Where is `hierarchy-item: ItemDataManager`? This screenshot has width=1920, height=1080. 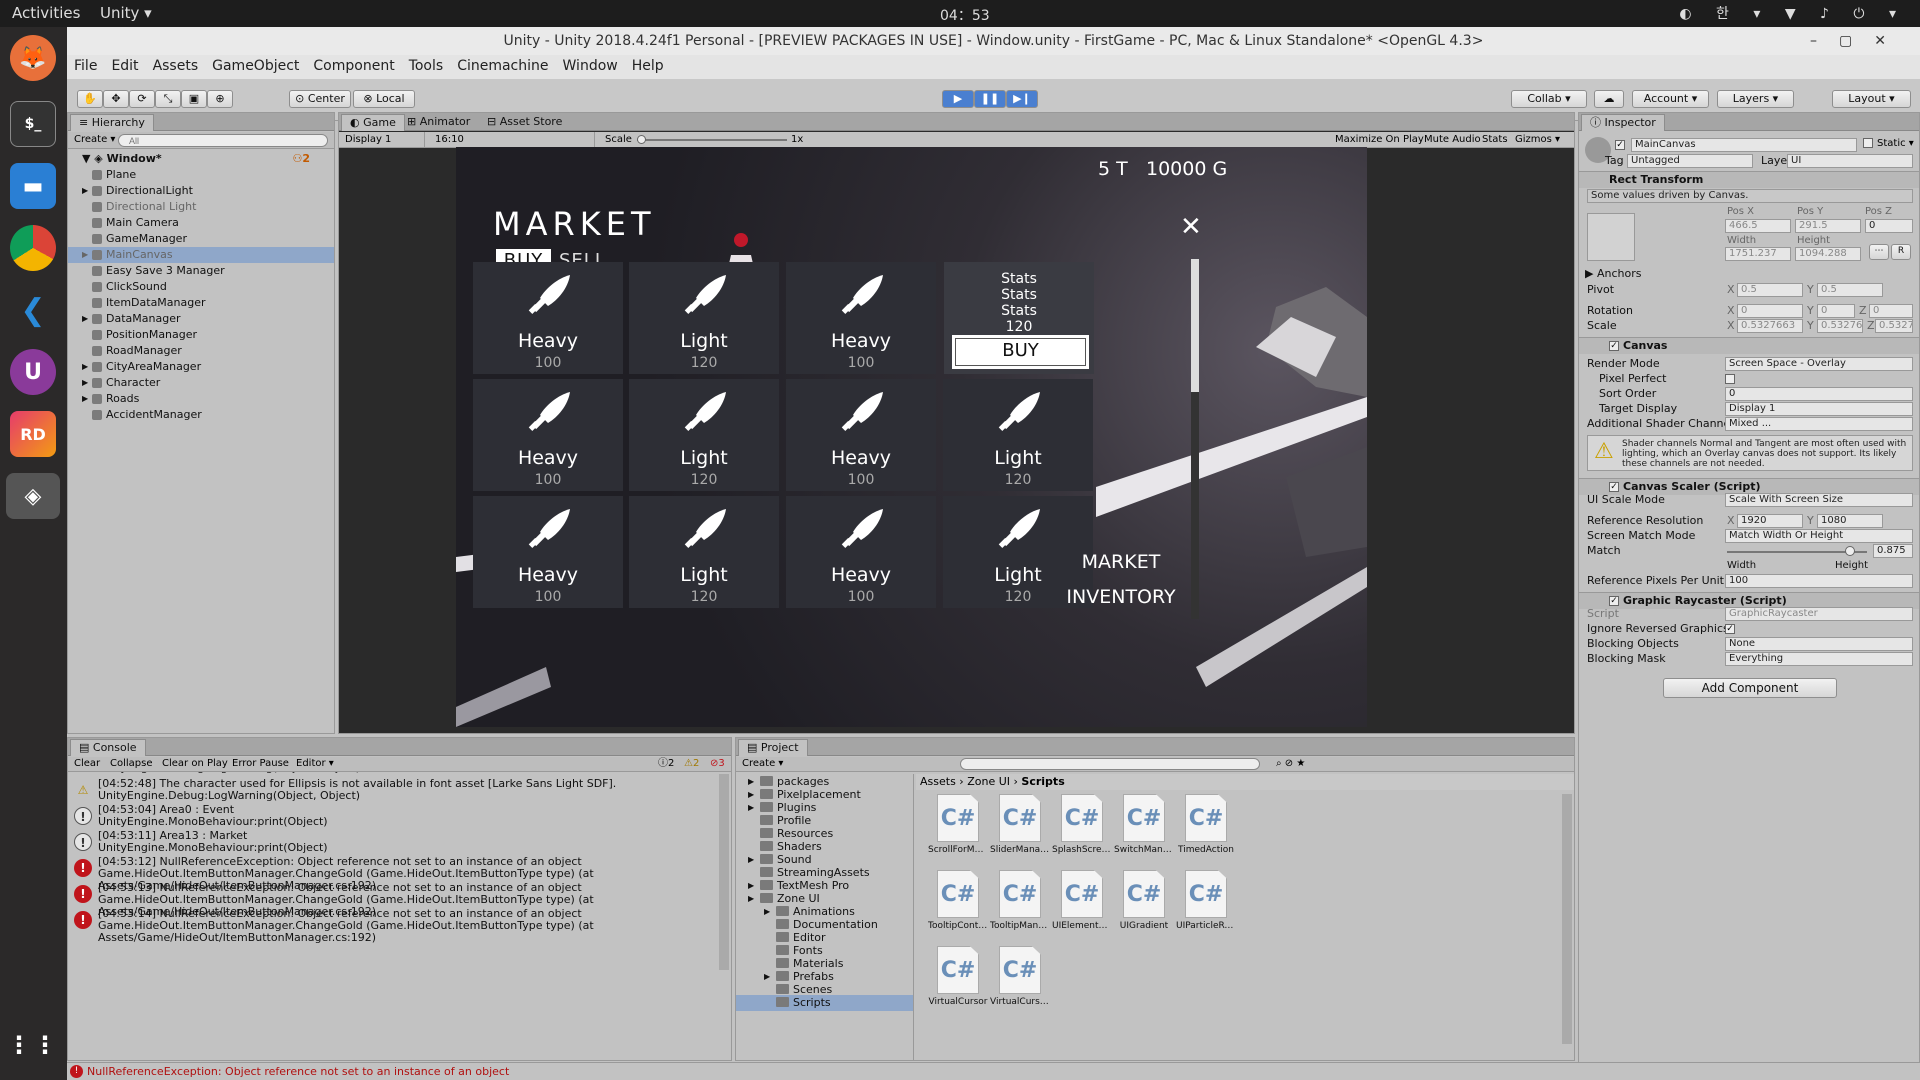
hierarchy-item: ItemDataManager is located at coordinates (201, 303).